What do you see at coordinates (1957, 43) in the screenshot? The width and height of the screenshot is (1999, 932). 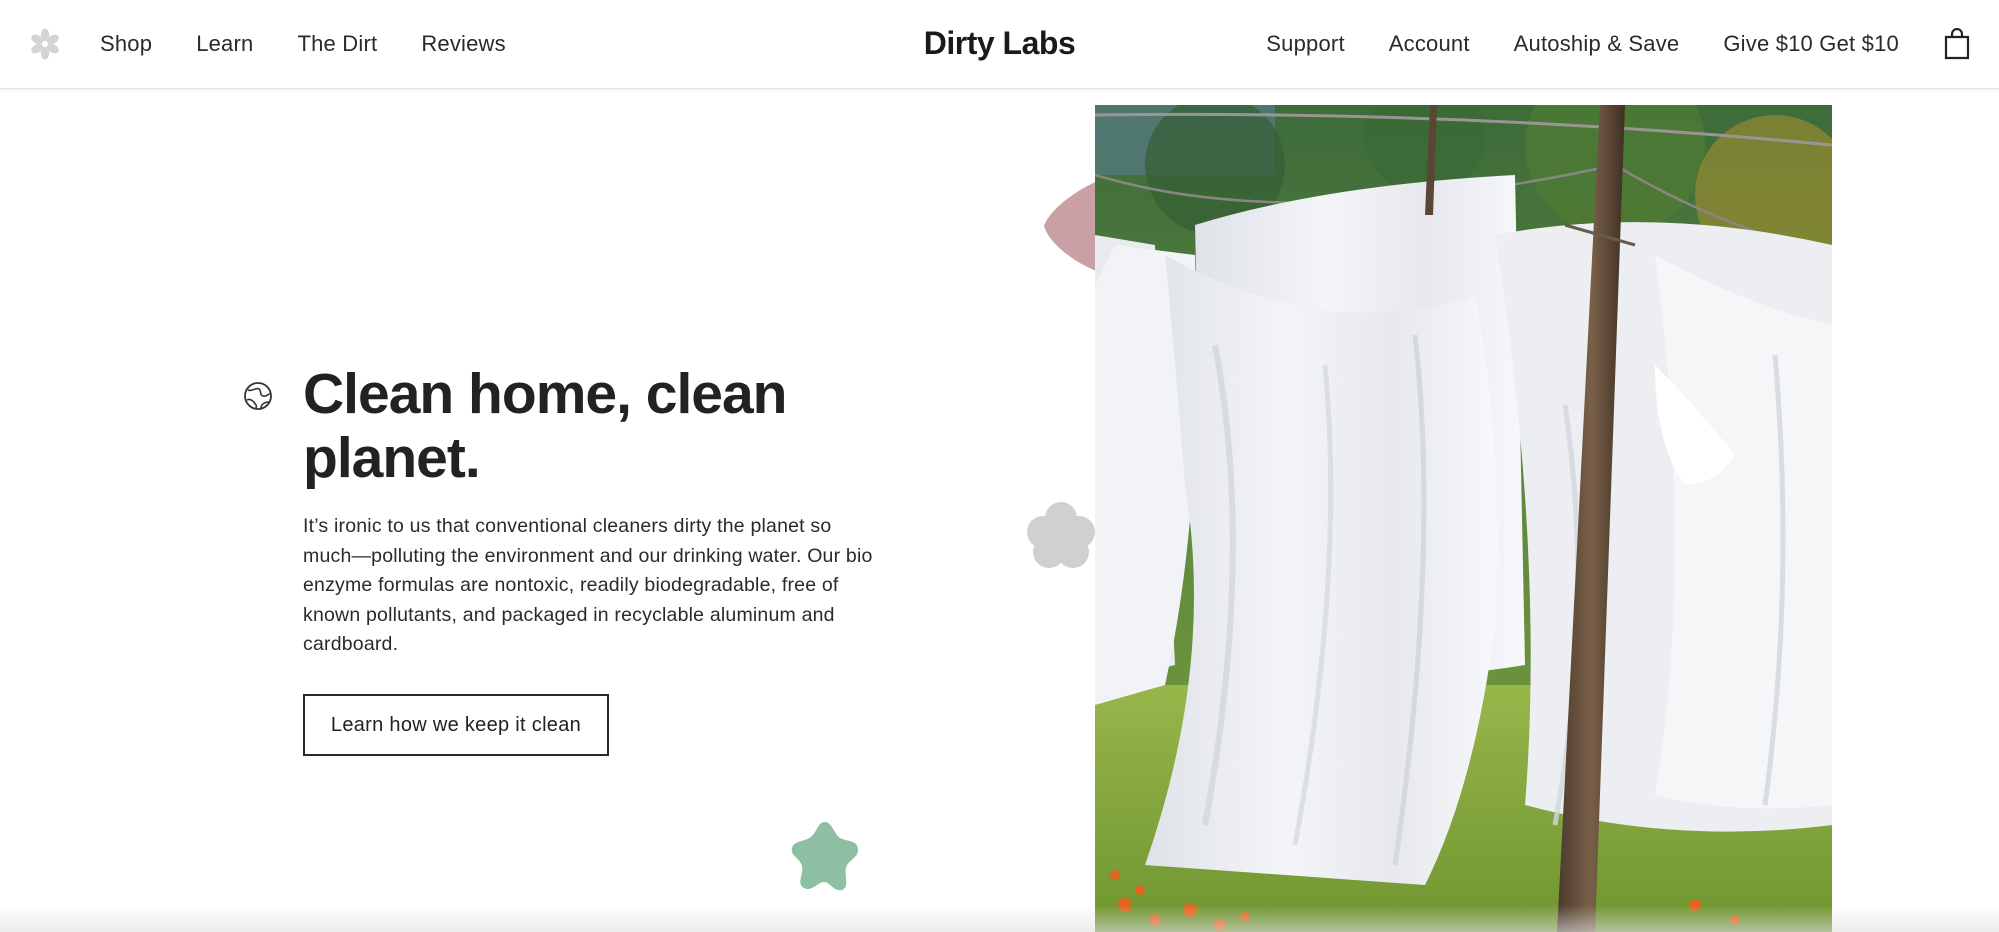 I see `shopping-bag-icon` at bounding box center [1957, 43].